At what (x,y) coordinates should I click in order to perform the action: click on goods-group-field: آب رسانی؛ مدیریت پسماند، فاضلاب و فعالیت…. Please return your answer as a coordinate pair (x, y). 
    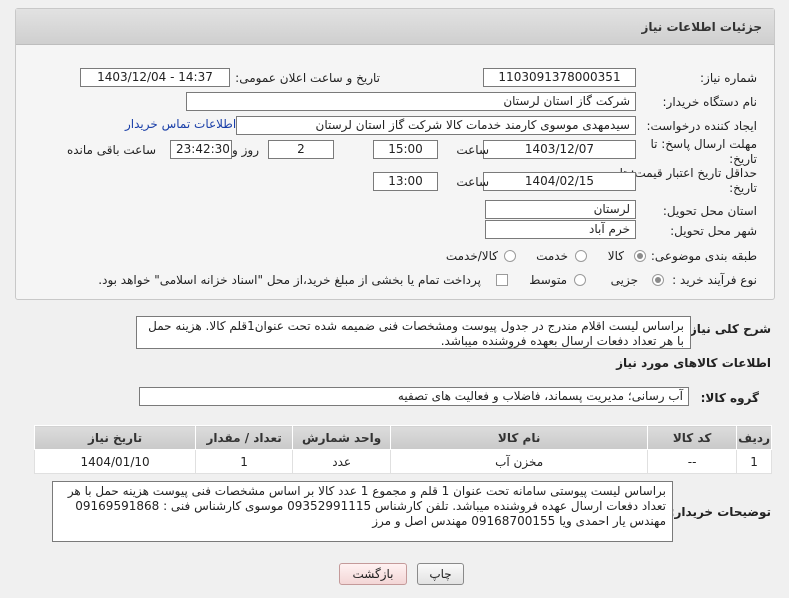
    Looking at the image, I should click on (414, 396).